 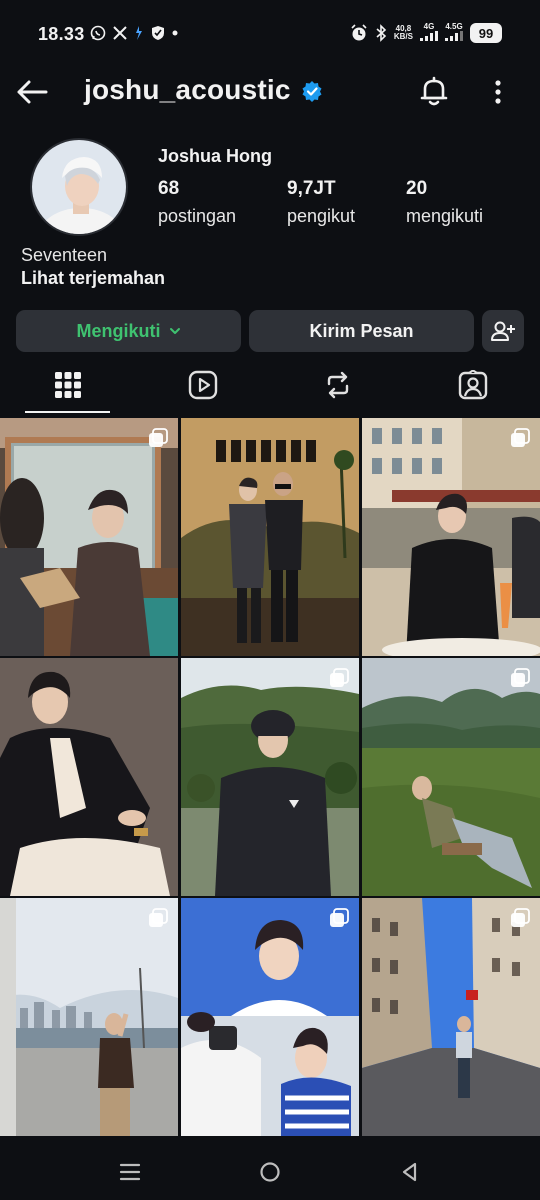 I want to click on network-speed: 40,8 KB/S, so click(x=403, y=32).